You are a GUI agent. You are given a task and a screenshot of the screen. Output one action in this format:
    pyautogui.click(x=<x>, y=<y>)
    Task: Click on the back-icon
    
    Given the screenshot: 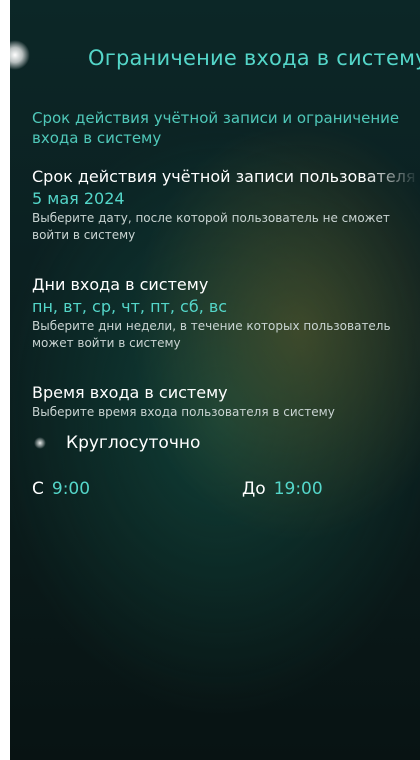 What is the action you would take?
    pyautogui.click(x=15, y=55)
    